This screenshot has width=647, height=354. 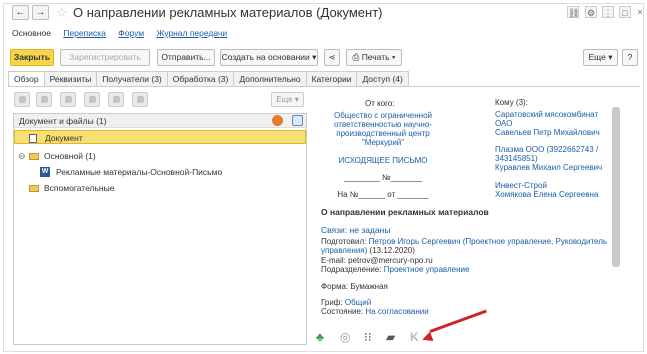 What do you see at coordinates (356, 57) in the screenshot?
I see `printer-icon: ⎙` at bounding box center [356, 57].